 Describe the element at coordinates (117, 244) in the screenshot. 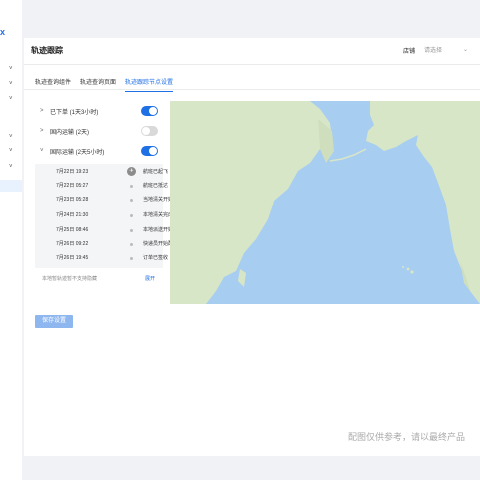

I see `timeline-row: 7月26日 09:22 快递员开始配送` at that location.